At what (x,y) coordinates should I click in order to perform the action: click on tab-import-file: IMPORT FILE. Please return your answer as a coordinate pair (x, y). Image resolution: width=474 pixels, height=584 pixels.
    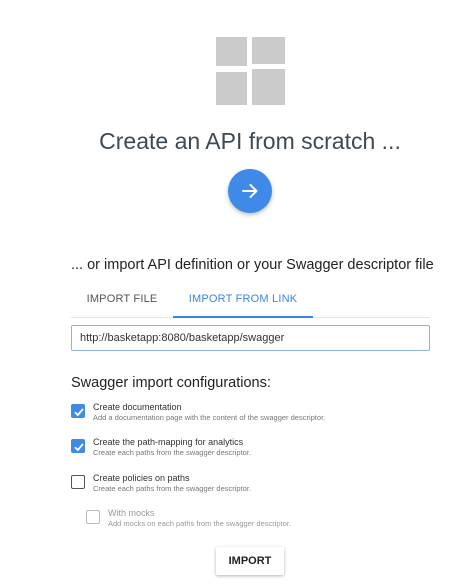
    Looking at the image, I should click on (122, 301).